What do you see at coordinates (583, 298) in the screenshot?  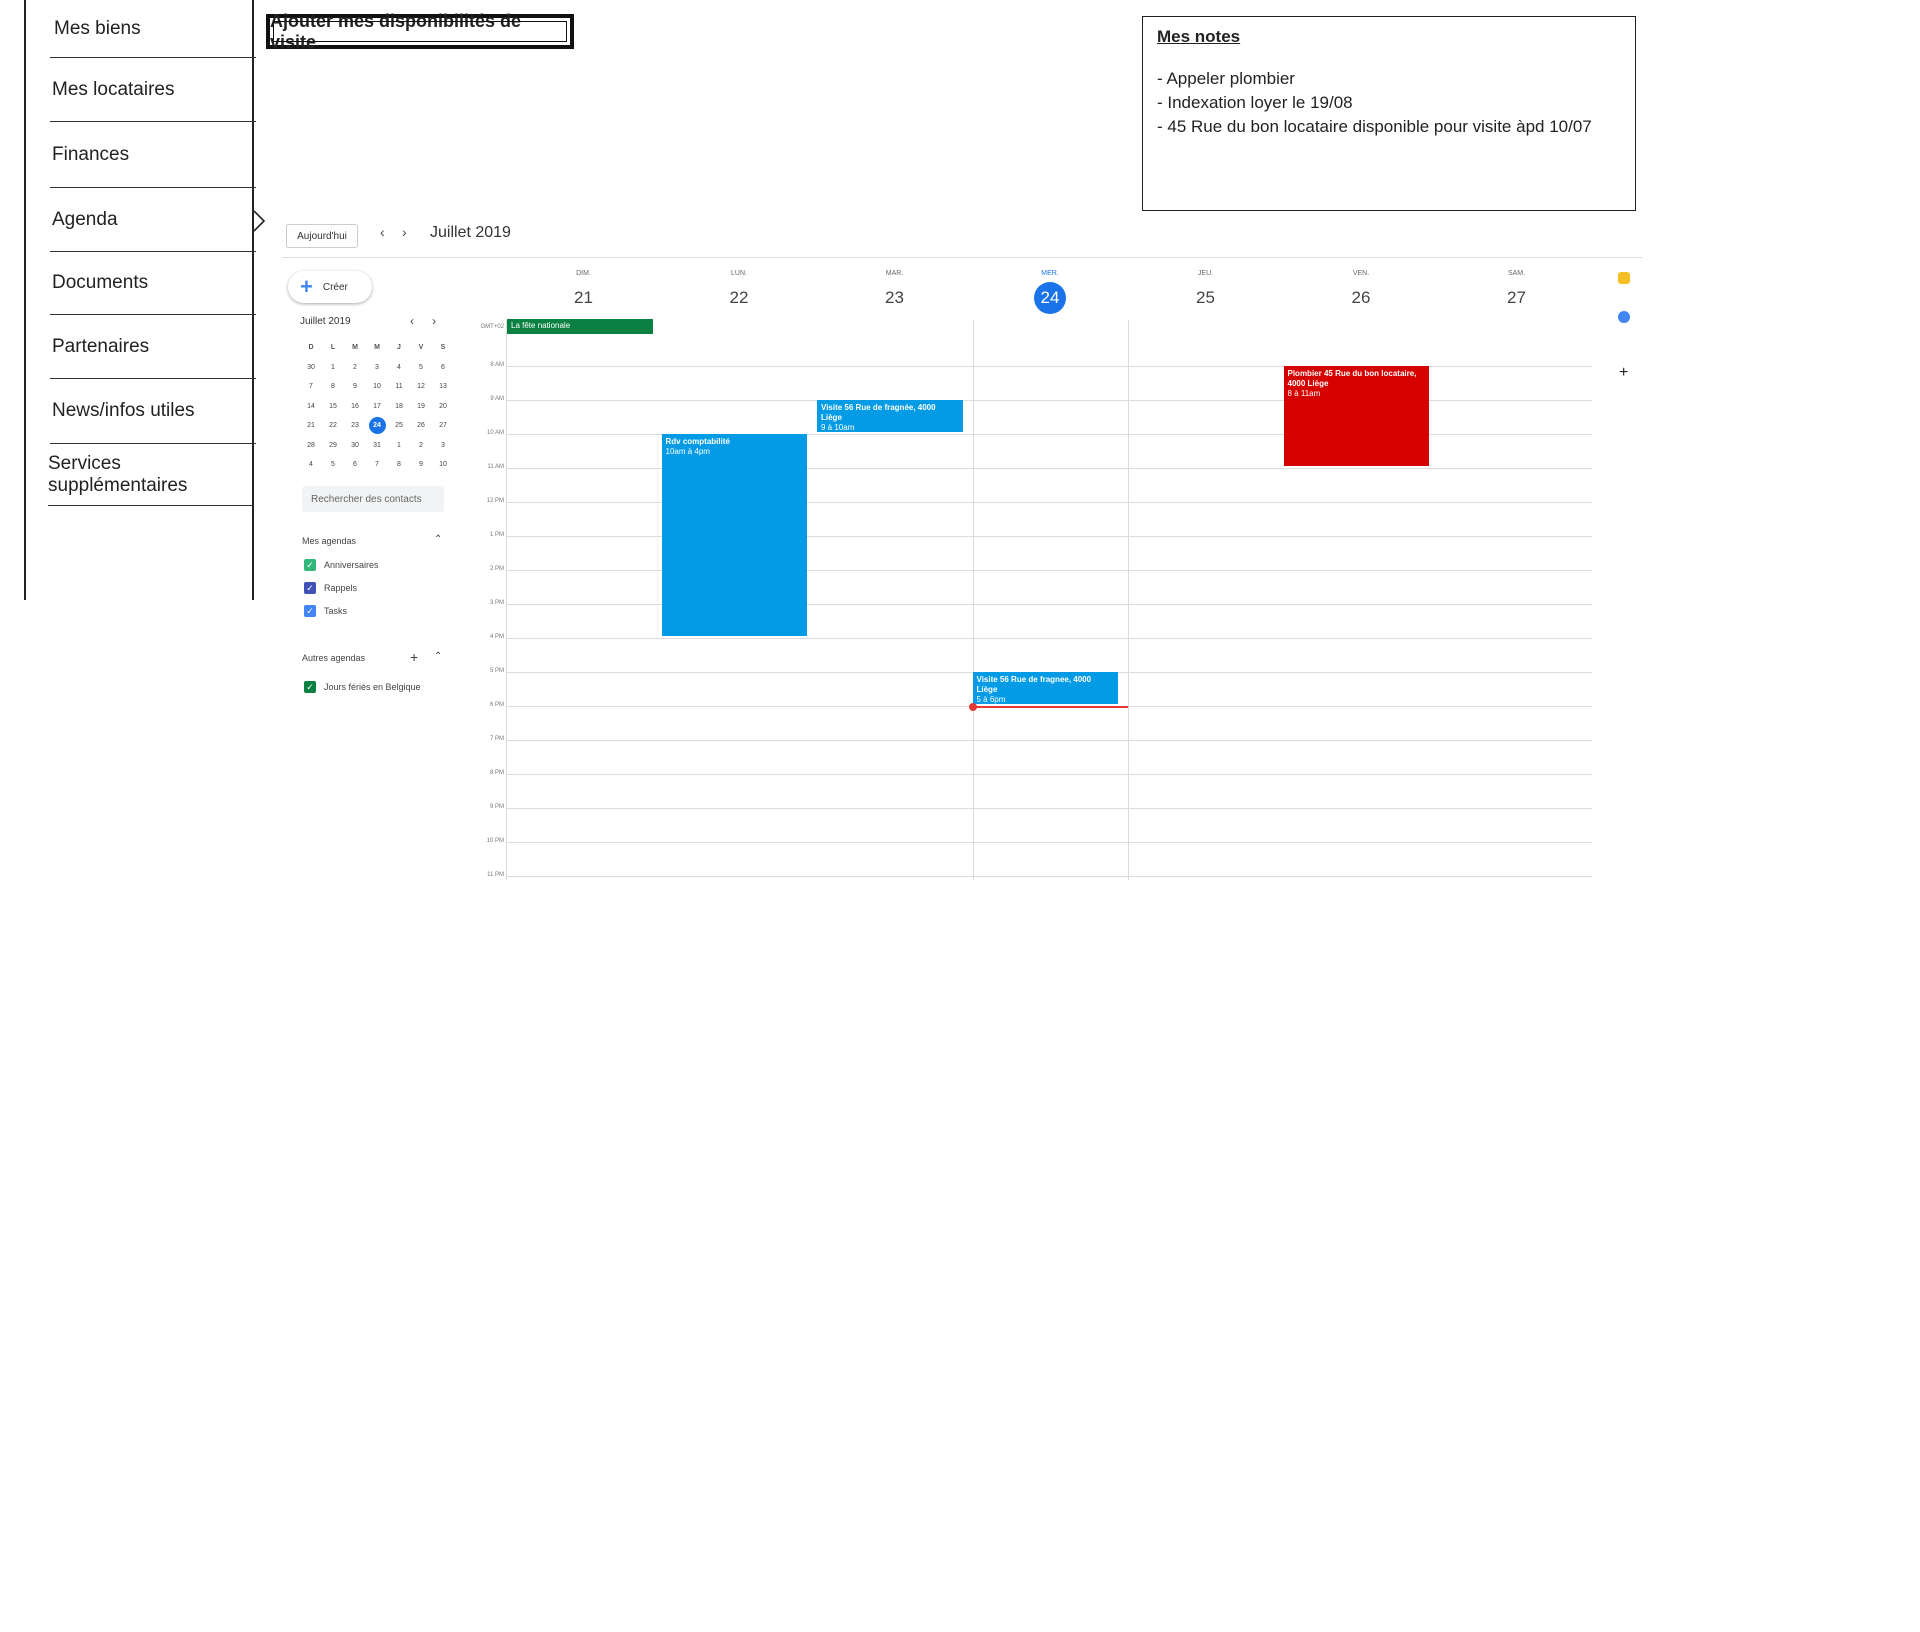 I see `day-number: 21` at bounding box center [583, 298].